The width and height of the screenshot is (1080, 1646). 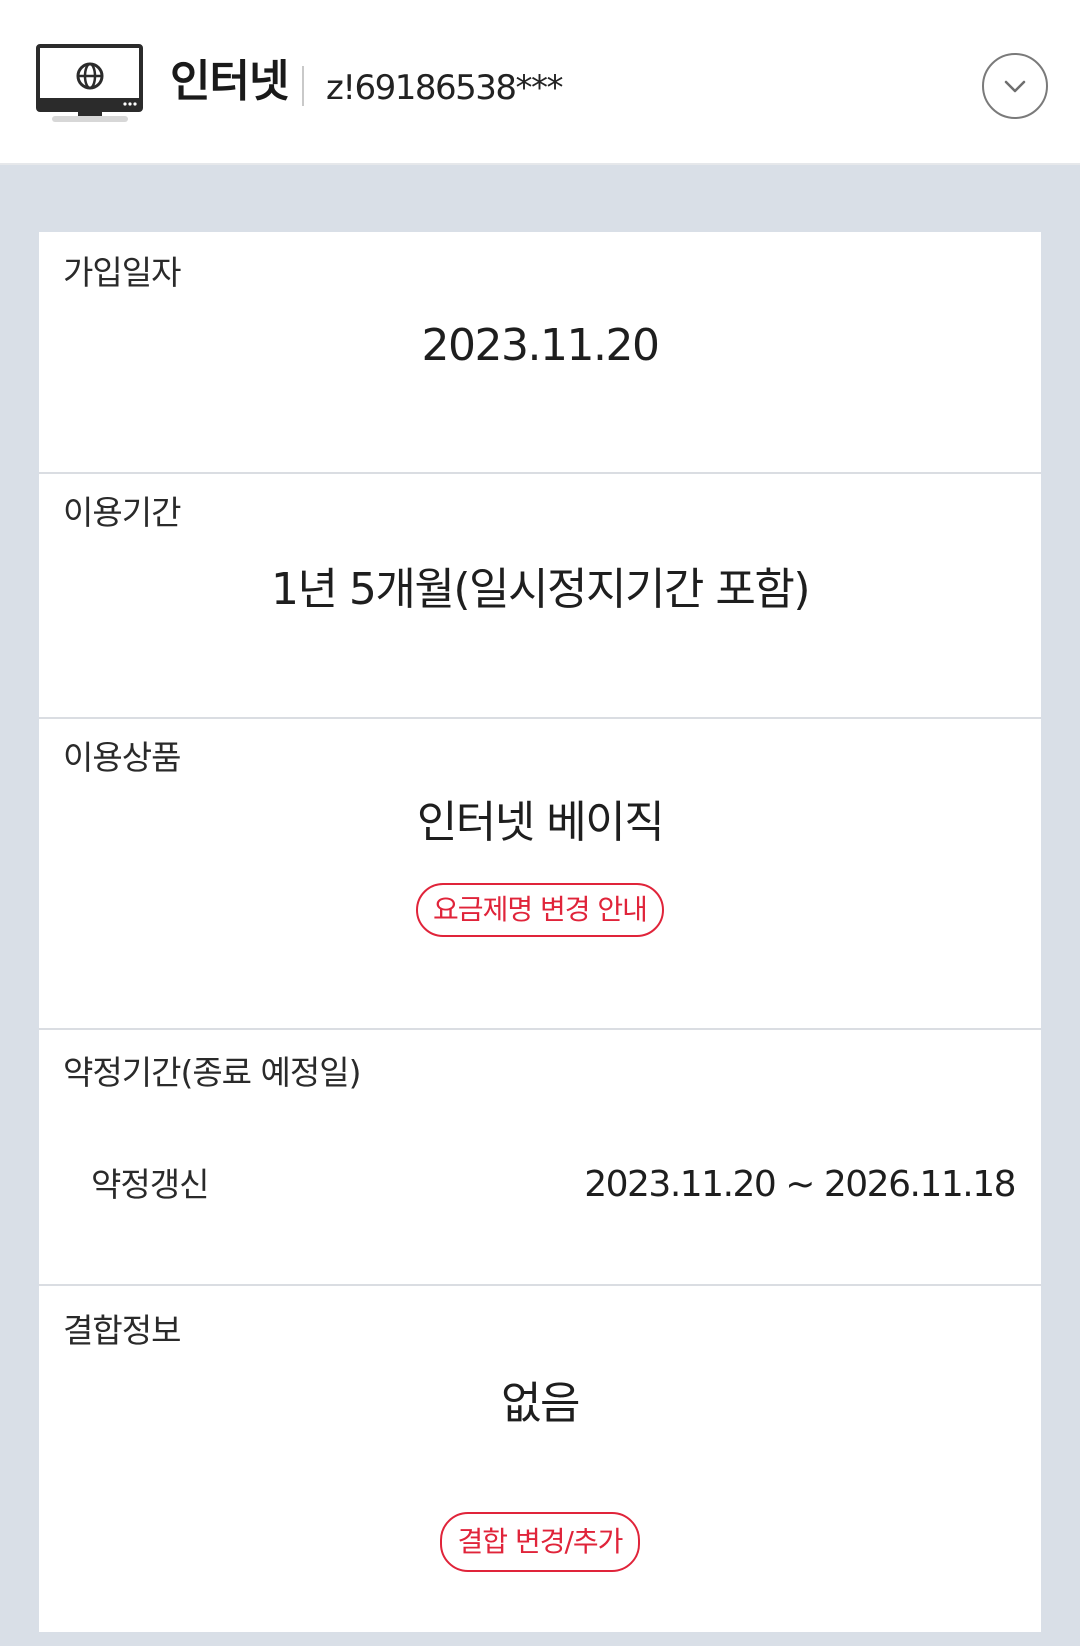 I want to click on monitor-globe-icon, so click(x=90, y=86).